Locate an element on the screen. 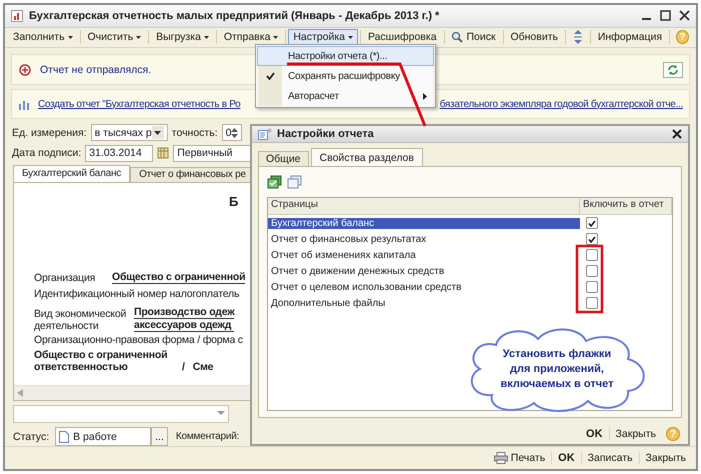 This screenshot has height=474, width=701. column-header: Включить в отчет is located at coordinates (626, 206).